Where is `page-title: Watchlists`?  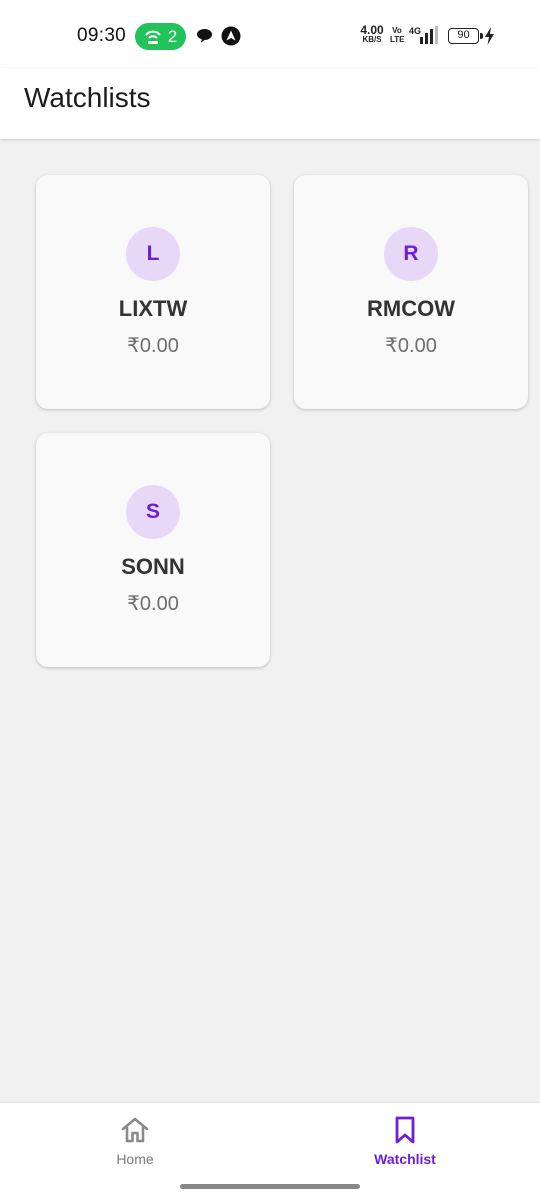 page-title: Watchlists is located at coordinates (87, 97).